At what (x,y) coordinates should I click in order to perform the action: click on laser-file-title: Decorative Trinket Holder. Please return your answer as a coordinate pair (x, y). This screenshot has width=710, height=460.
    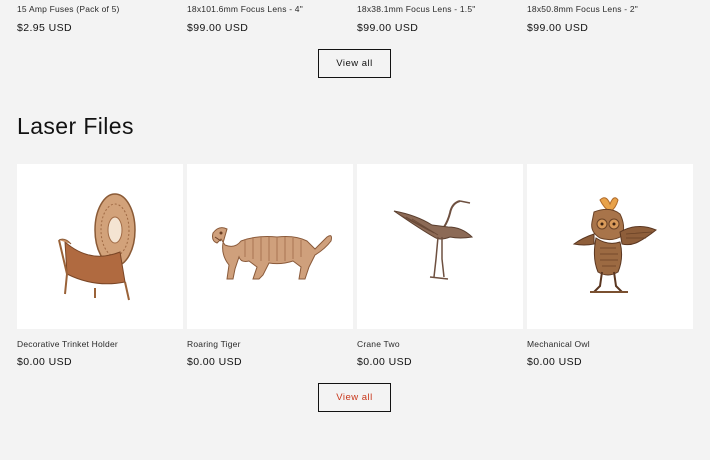
    Looking at the image, I should click on (100, 344).